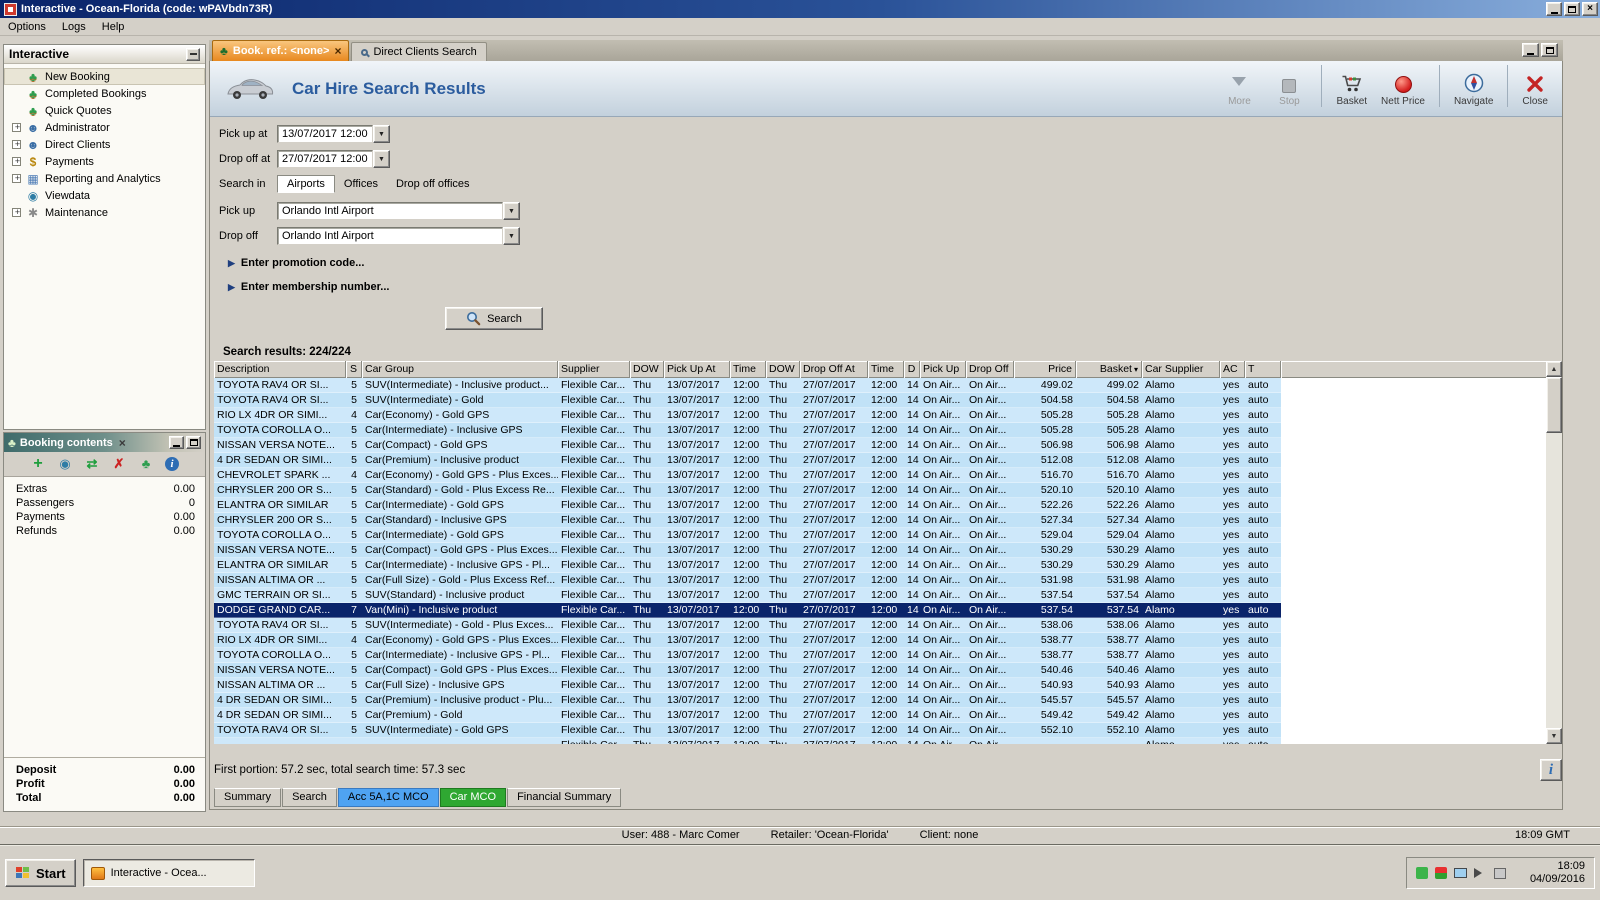  I want to click on sidebar-item: Maintenance, so click(104, 212).